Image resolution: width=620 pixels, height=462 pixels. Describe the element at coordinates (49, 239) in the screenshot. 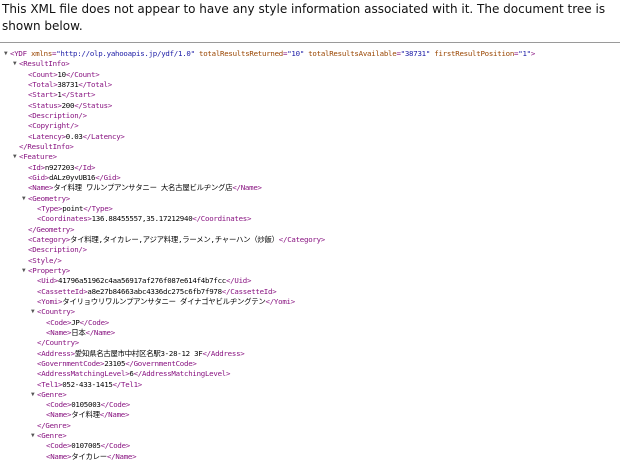

I see `xml-tag: <Category>` at that location.